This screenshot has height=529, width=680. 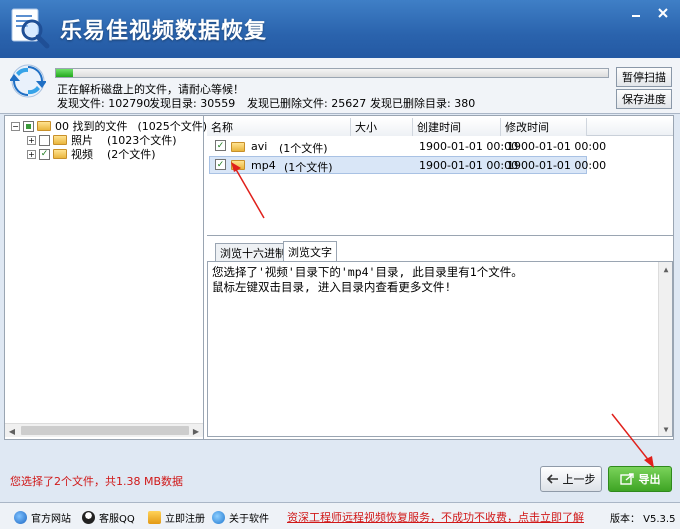 What do you see at coordinates (435, 517) in the screenshot?
I see `remote-service-promo-link: 资深工程师远程视频恢复服务，不成功不收费，点击立即了解` at bounding box center [435, 517].